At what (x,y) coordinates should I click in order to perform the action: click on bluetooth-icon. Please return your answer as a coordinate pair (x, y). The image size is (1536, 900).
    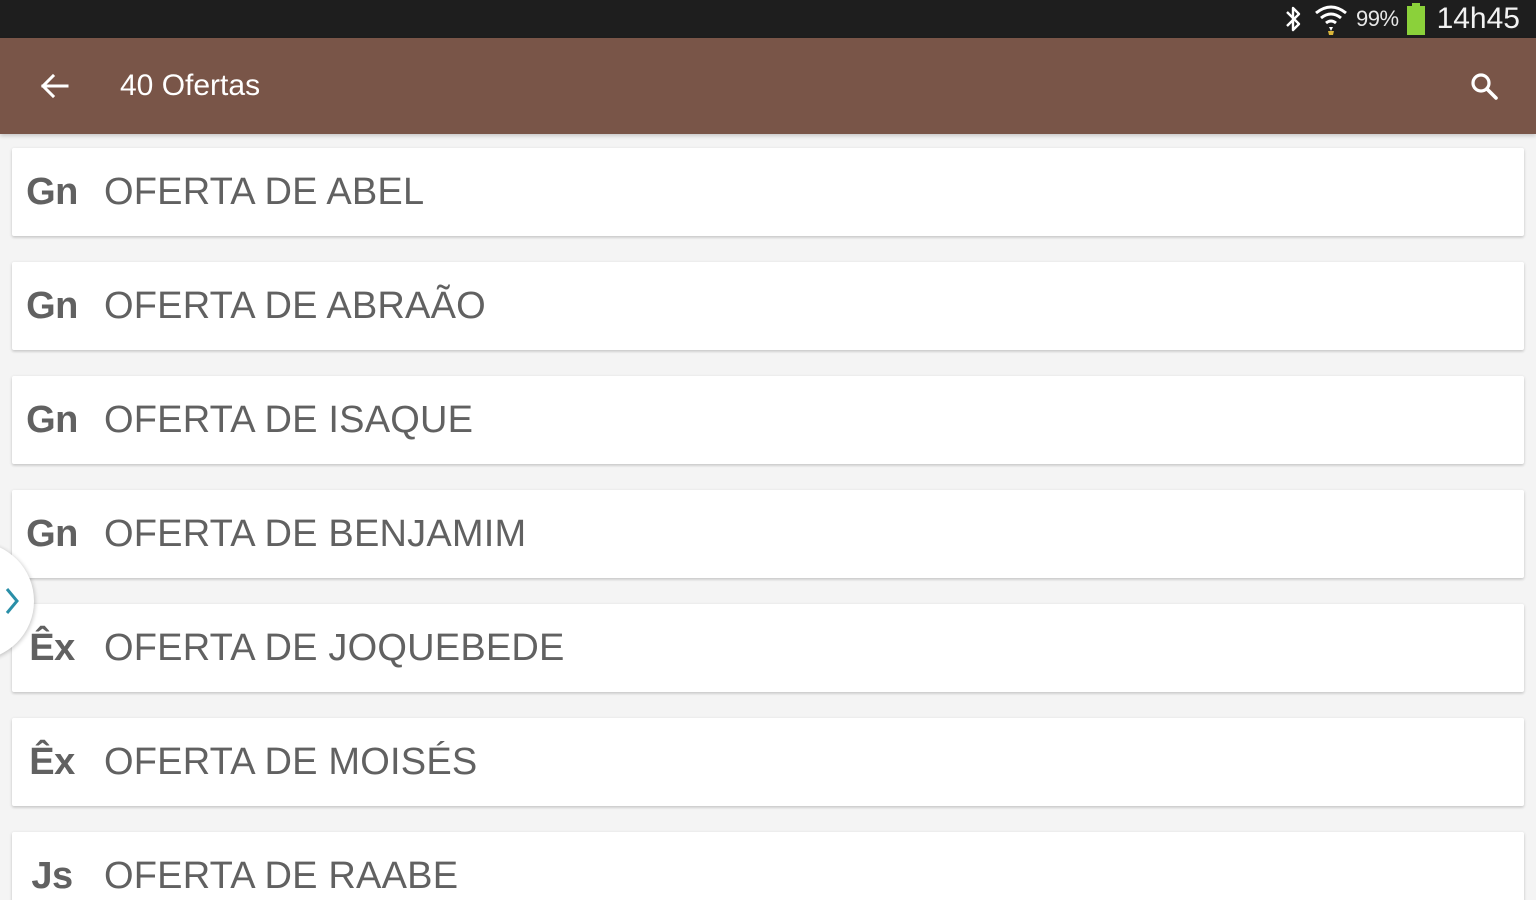
    Looking at the image, I should click on (1293, 19).